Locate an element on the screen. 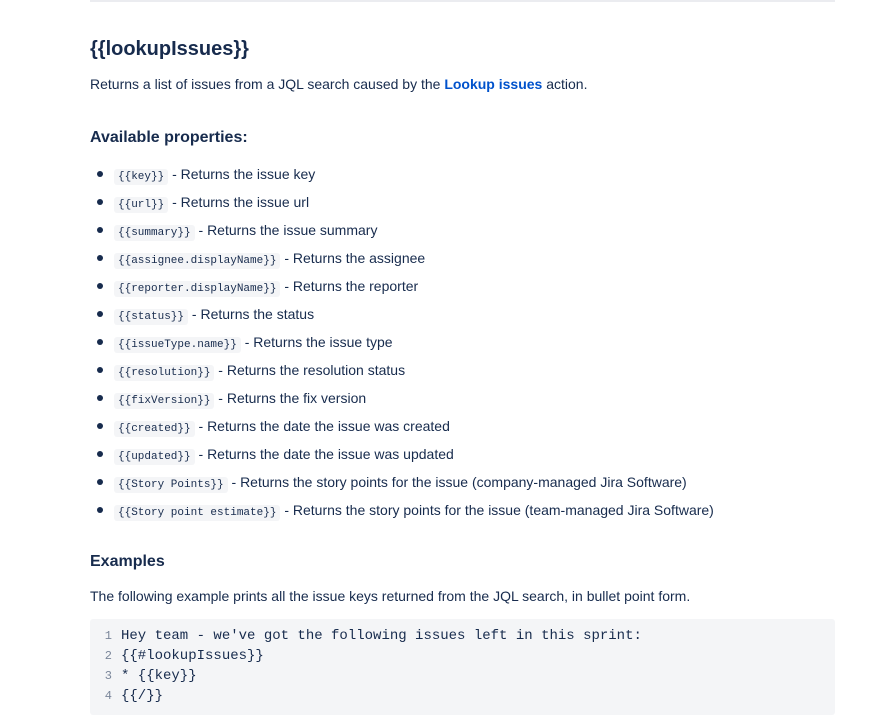 Image resolution: width=896 pixels, height=728 pixels. property-item-key: {{key}} - Returns the issue key is located at coordinates (402, 174).